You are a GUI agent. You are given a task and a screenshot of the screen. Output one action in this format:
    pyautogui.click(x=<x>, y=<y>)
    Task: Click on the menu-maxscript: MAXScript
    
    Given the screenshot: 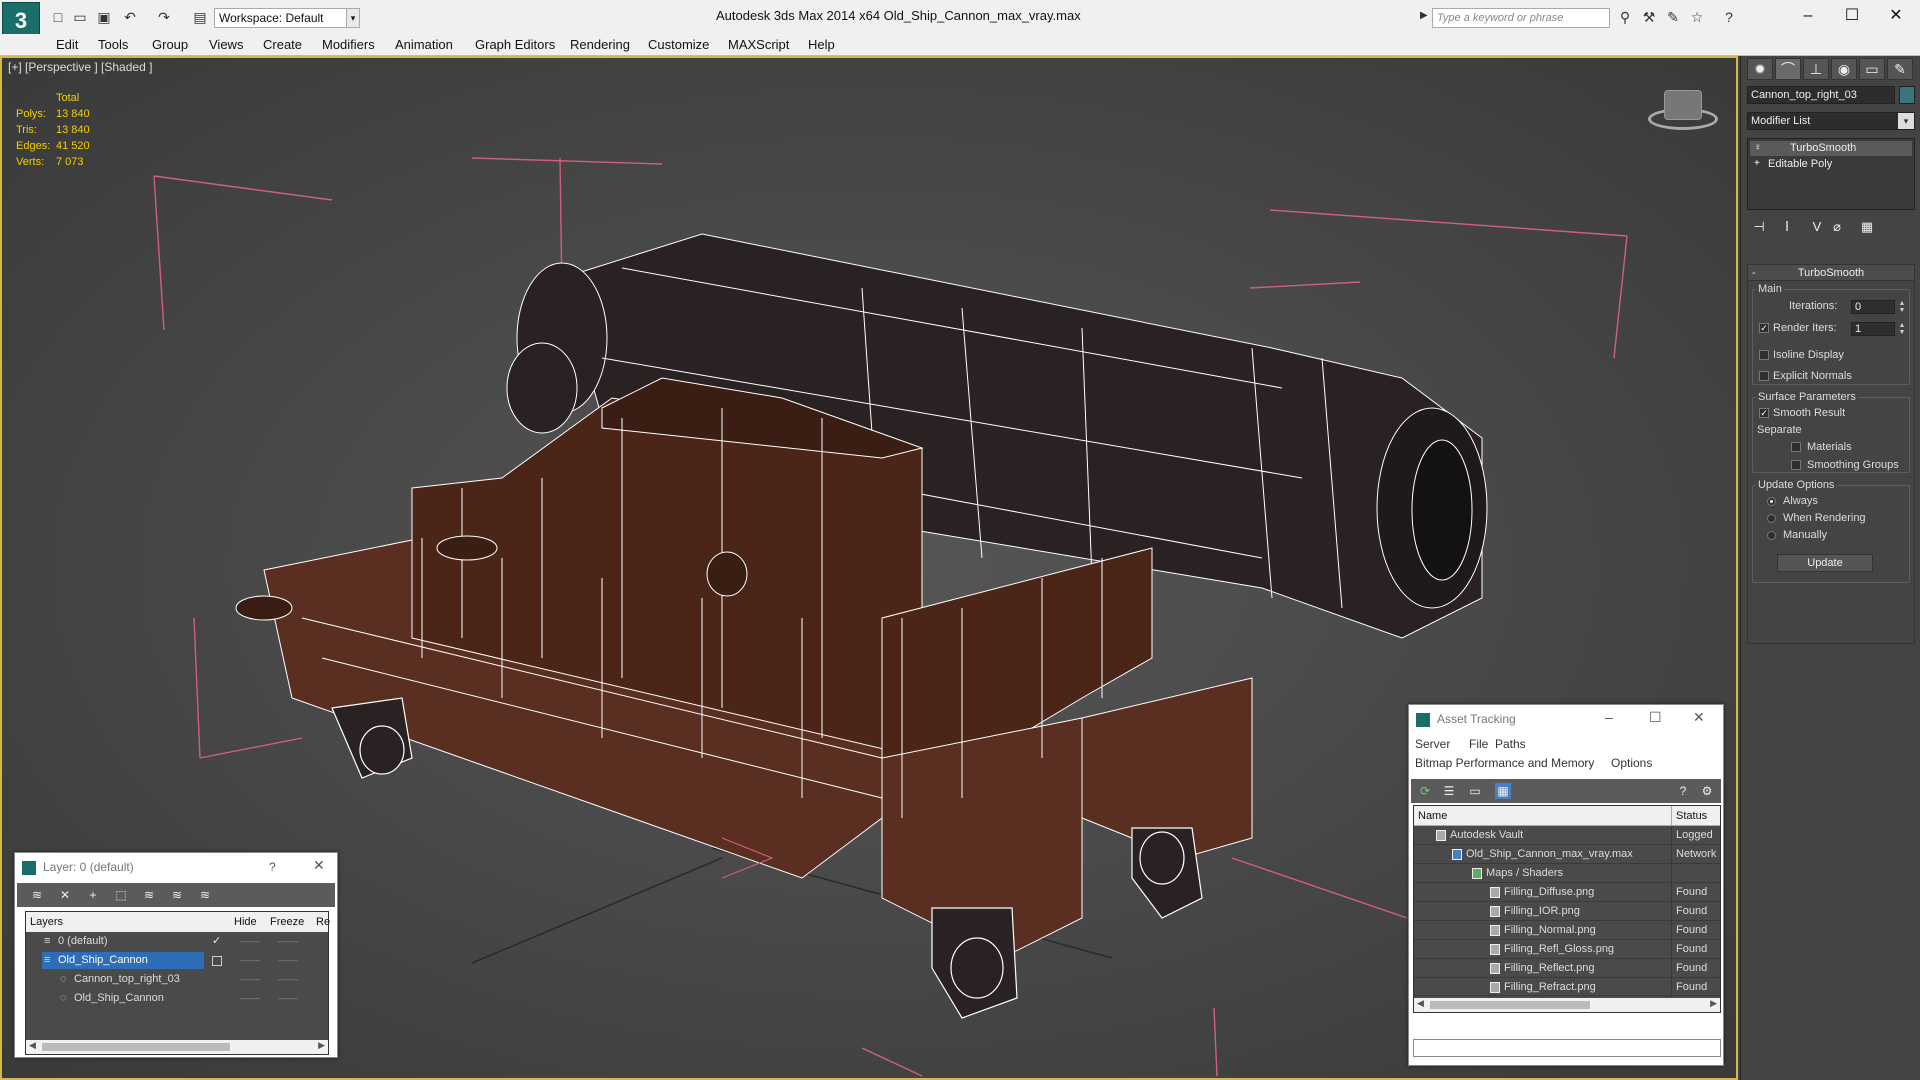 What is the action you would take?
    pyautogui.click(x=758, y=45)
    